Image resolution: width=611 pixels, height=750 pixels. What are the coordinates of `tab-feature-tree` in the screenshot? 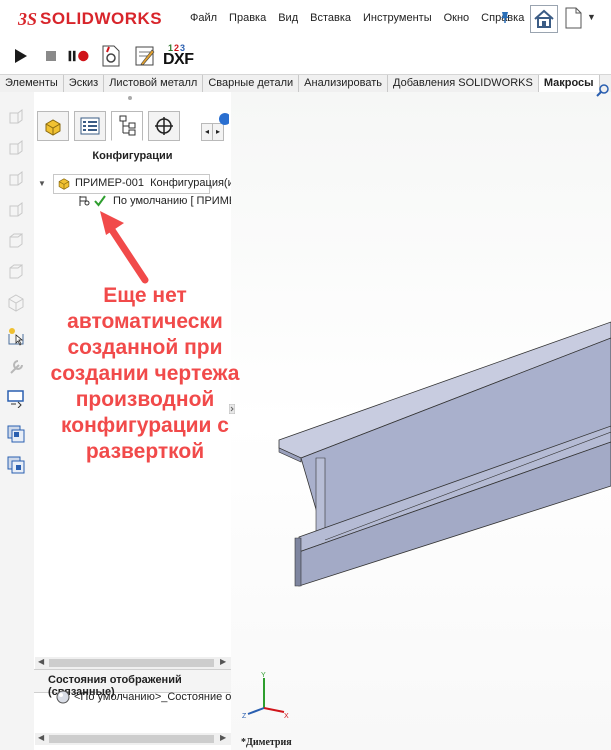 It's located at (53, 126).